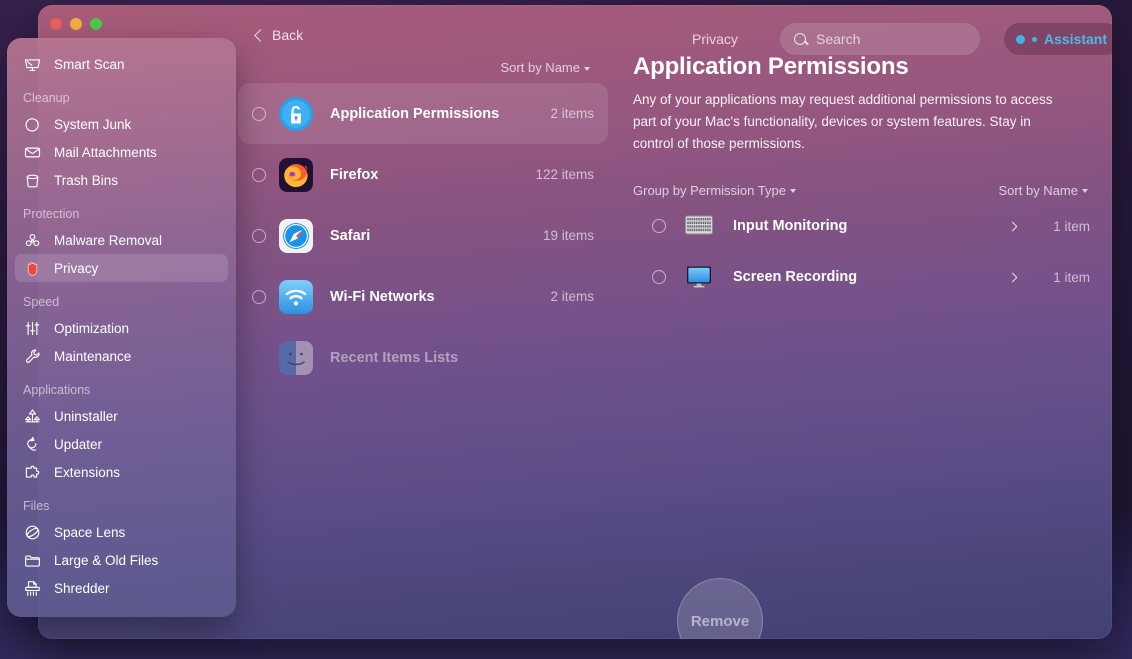  What do you see at coordinates (86, 180) in the screenshot?
I see `sidebar-item-label: Trash Bins` at bounding box center [86, 180].